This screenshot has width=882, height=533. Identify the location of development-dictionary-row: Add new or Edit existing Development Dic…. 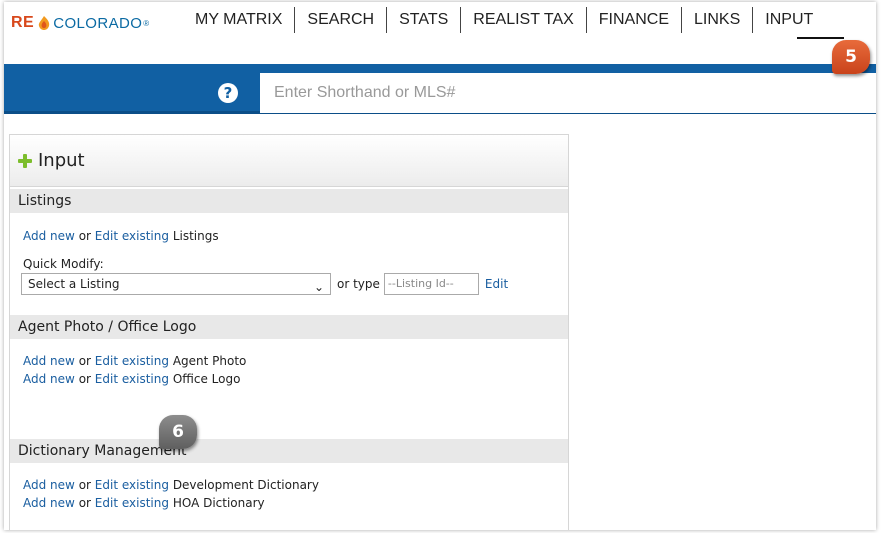
(289, 485).